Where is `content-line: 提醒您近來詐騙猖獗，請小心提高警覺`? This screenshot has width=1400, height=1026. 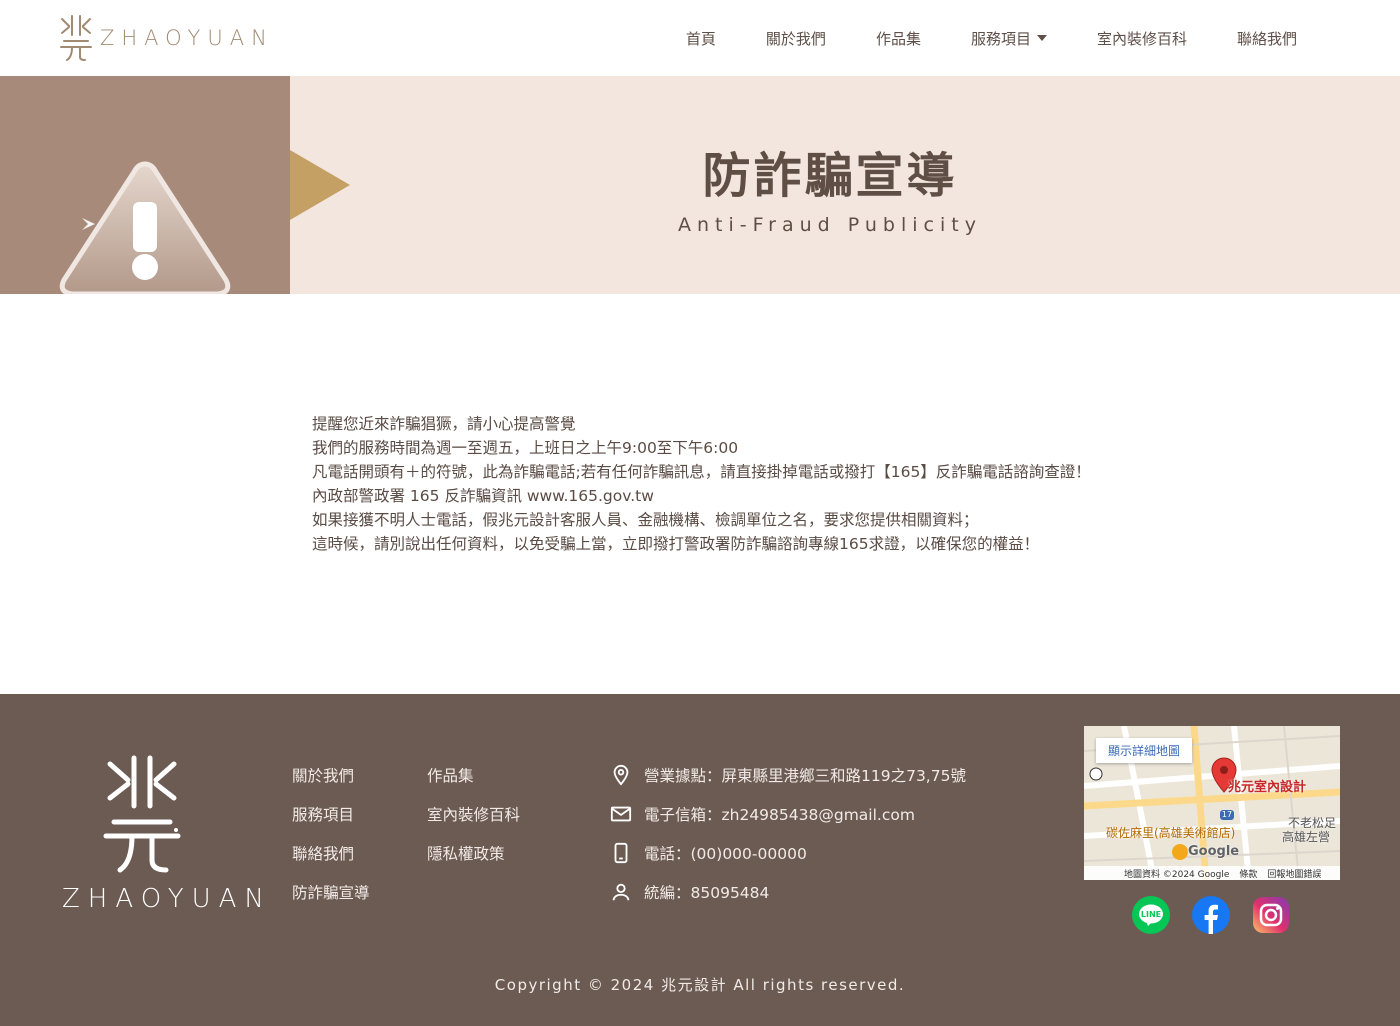
content-line: 提醒您近來詐騙猖獗，請小心提高警覺 is located at coordinates (444, 424).